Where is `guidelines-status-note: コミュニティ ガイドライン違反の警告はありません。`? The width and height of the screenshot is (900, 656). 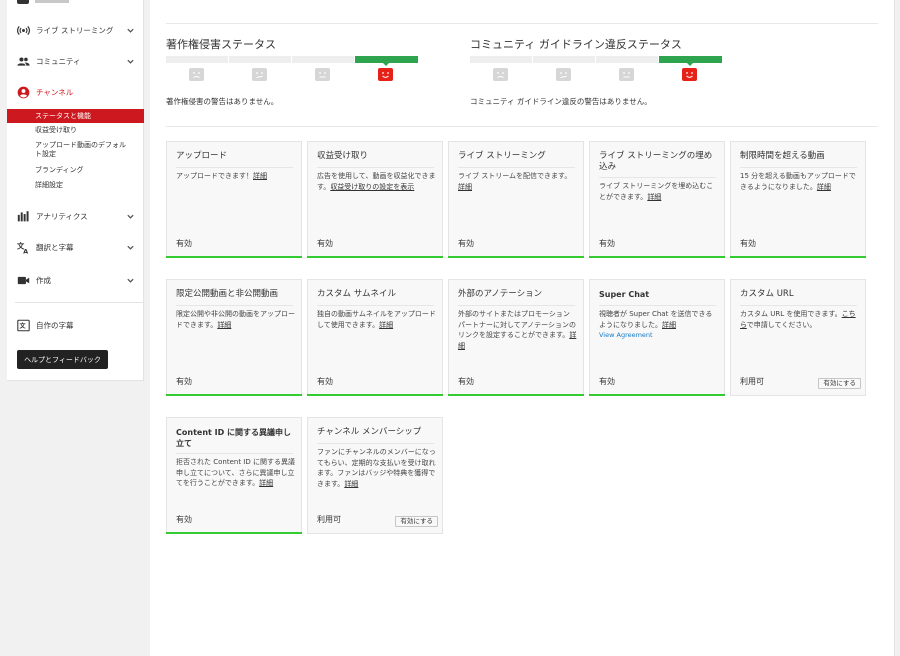 guidelines-status-note: コミュニティ ガイドライン違反の警告はありません。 is located at coordinates (561, 101).